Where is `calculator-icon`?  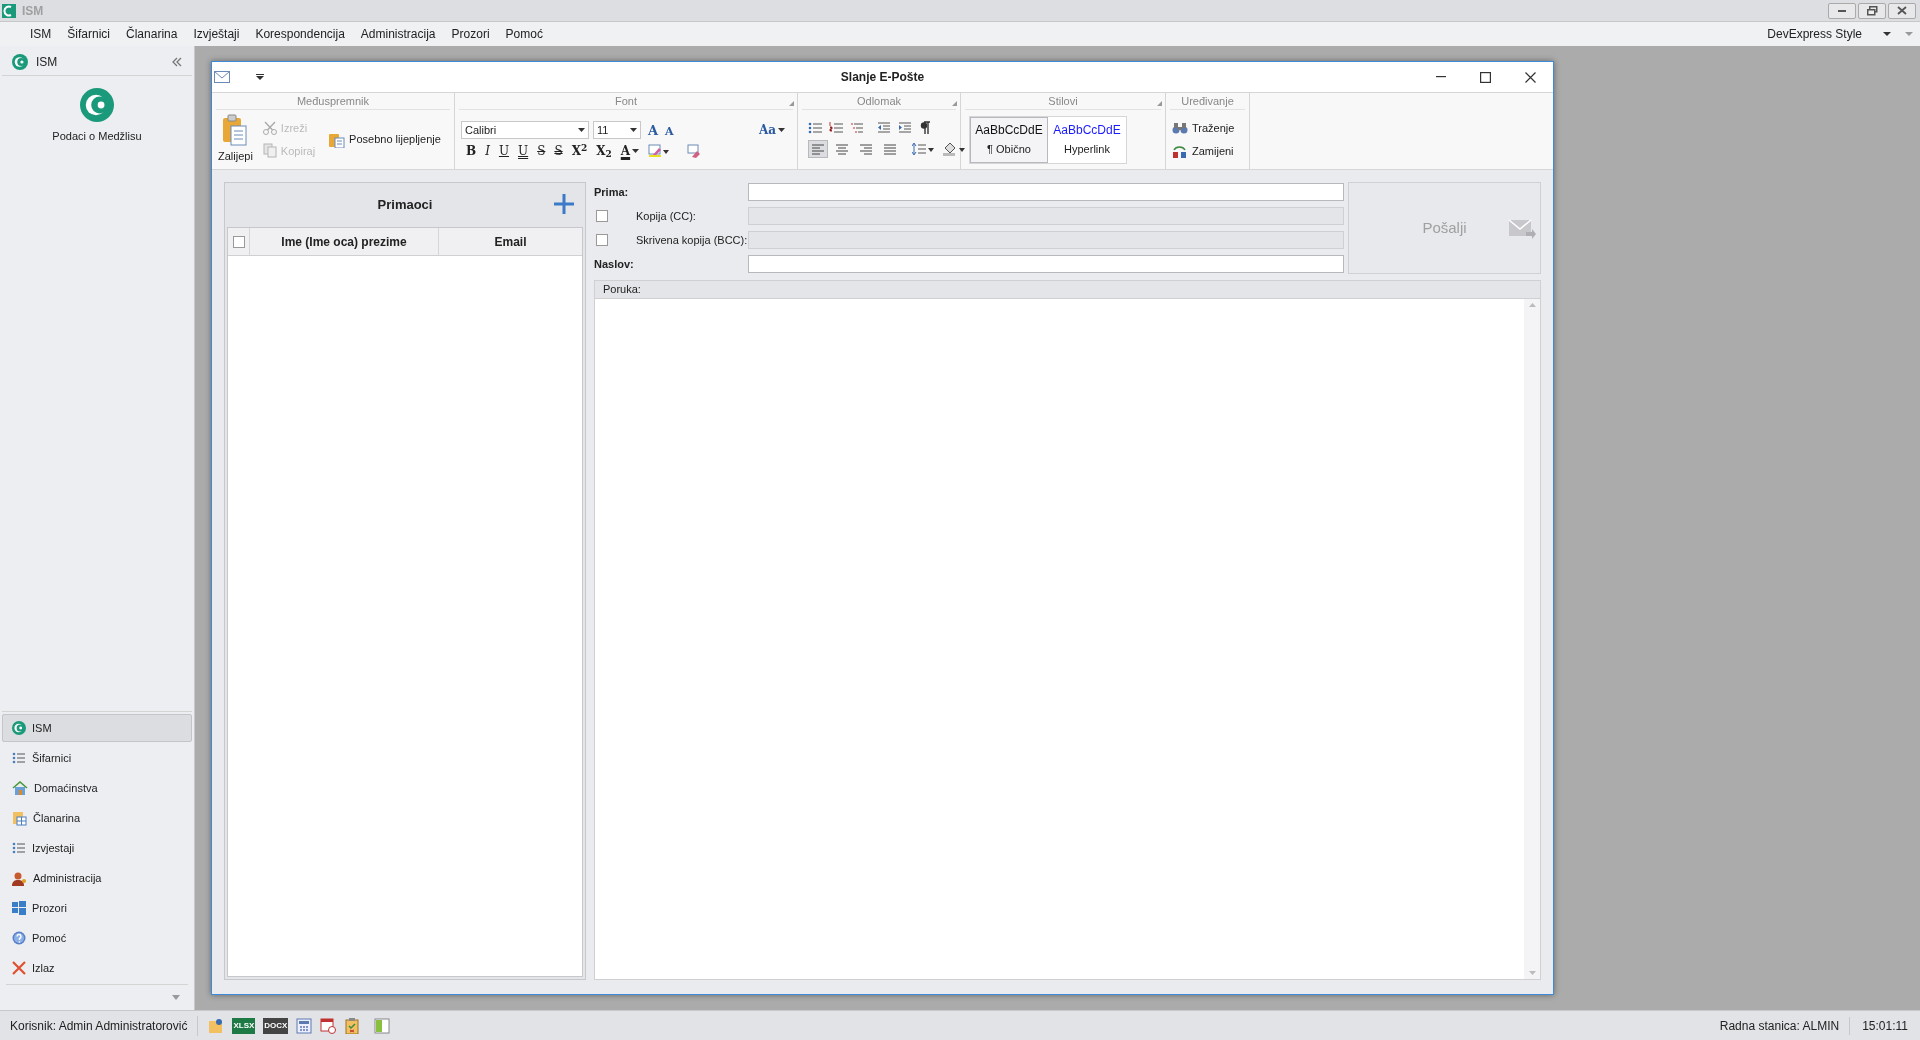 calculator-icon is located at coordinates (304, 1025).